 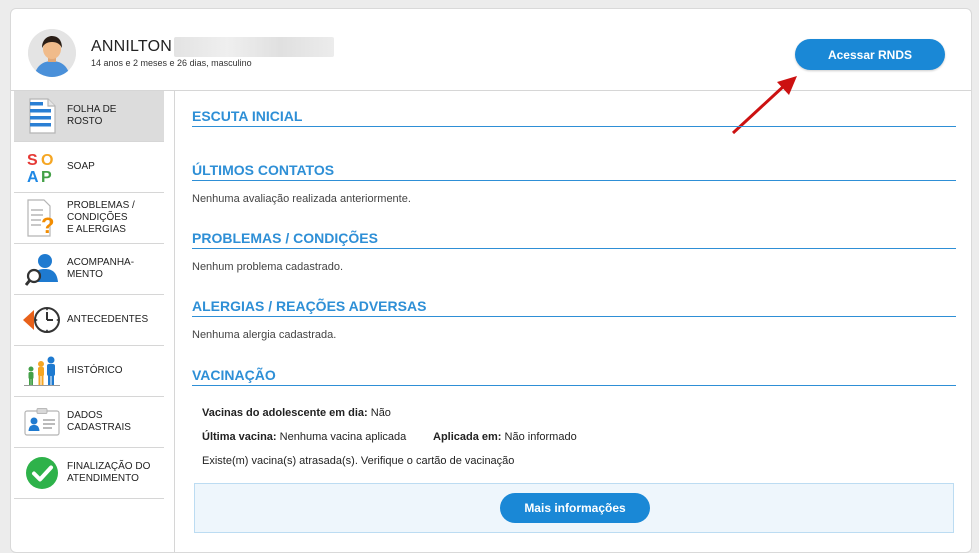 What do you see at coordinates (95, 370) in the screenshot?
I see `sidebar-item-label: Histórico` at bounding box center [95, 370].